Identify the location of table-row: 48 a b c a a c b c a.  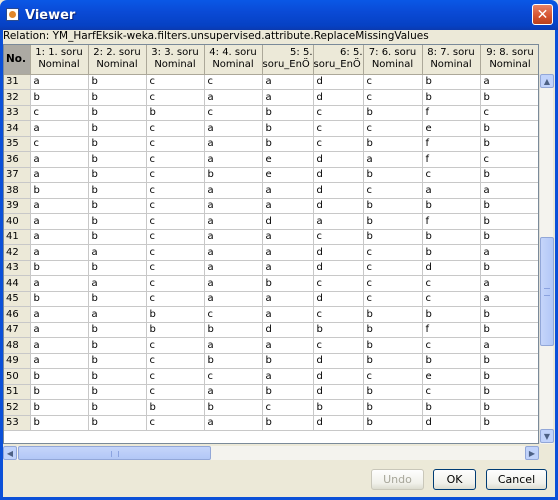
(271, 345).